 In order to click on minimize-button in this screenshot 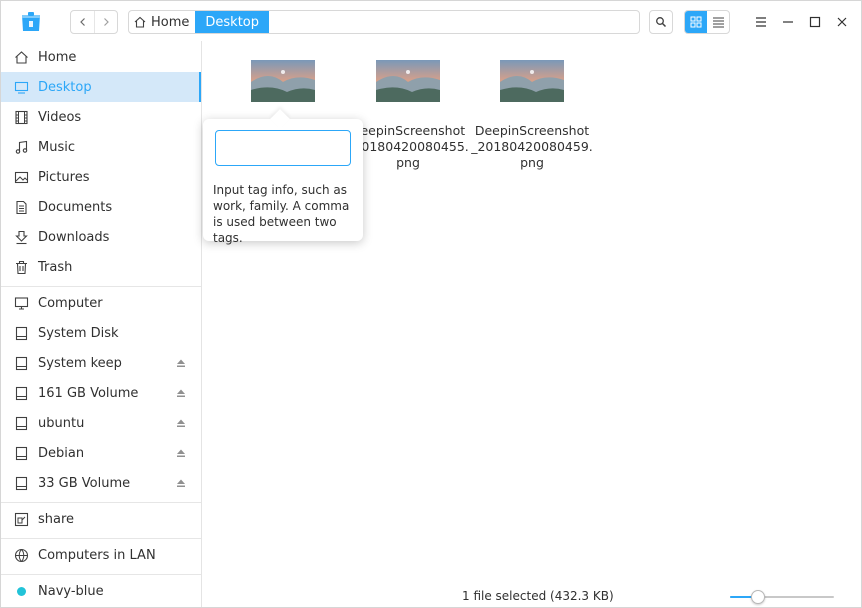, I will do `click(788, 22)`.